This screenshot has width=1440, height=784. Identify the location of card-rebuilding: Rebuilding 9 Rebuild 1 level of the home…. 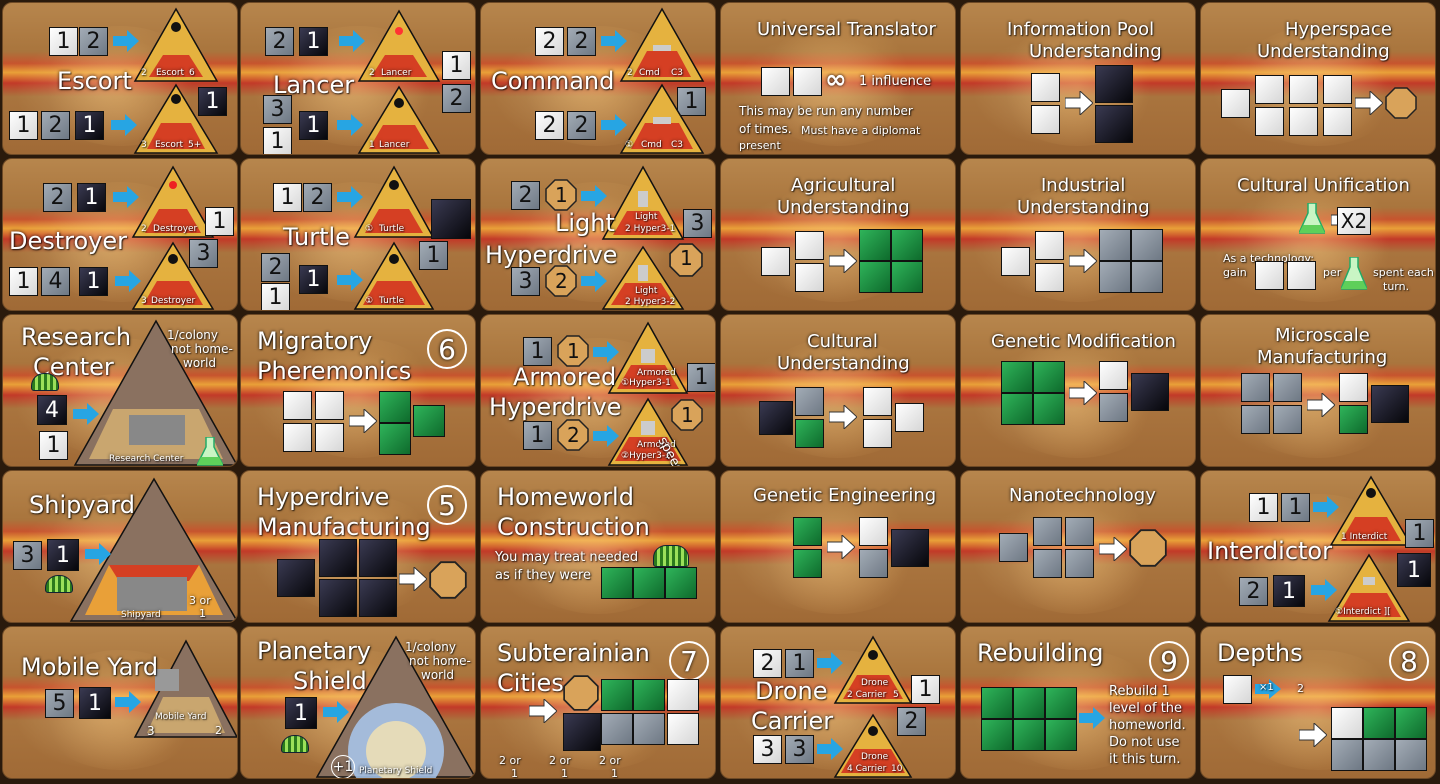
(1078, 702).